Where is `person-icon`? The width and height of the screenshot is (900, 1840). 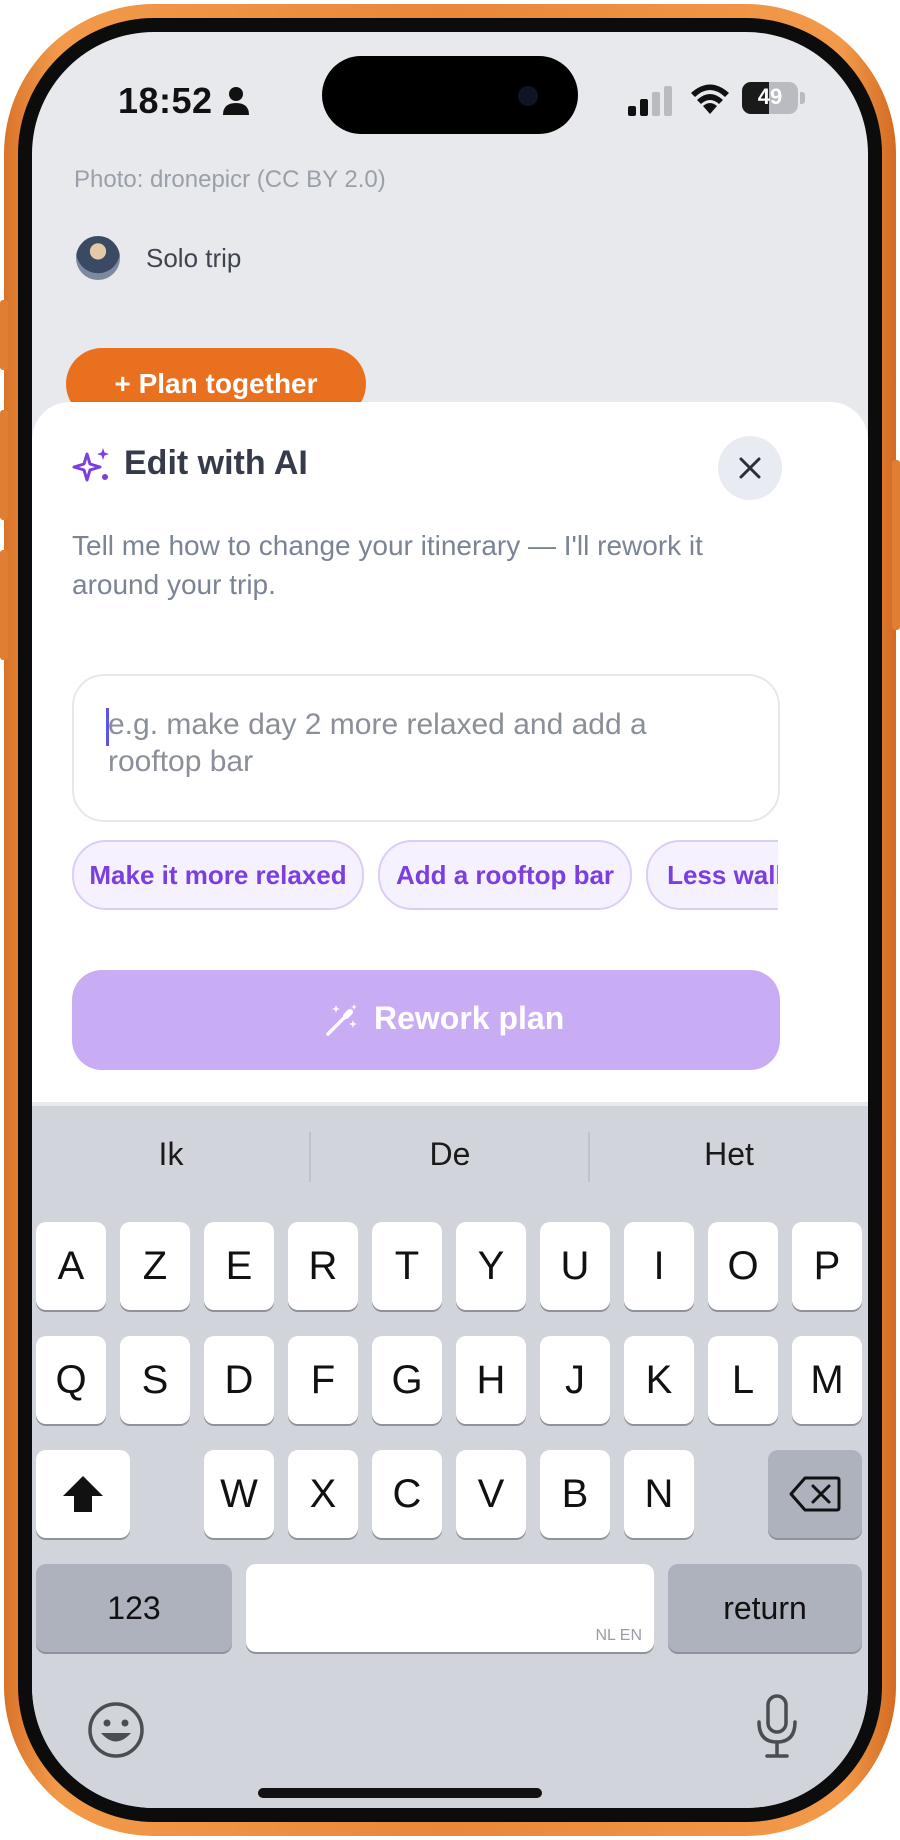
person-icon is located at coordinates (236, 101).